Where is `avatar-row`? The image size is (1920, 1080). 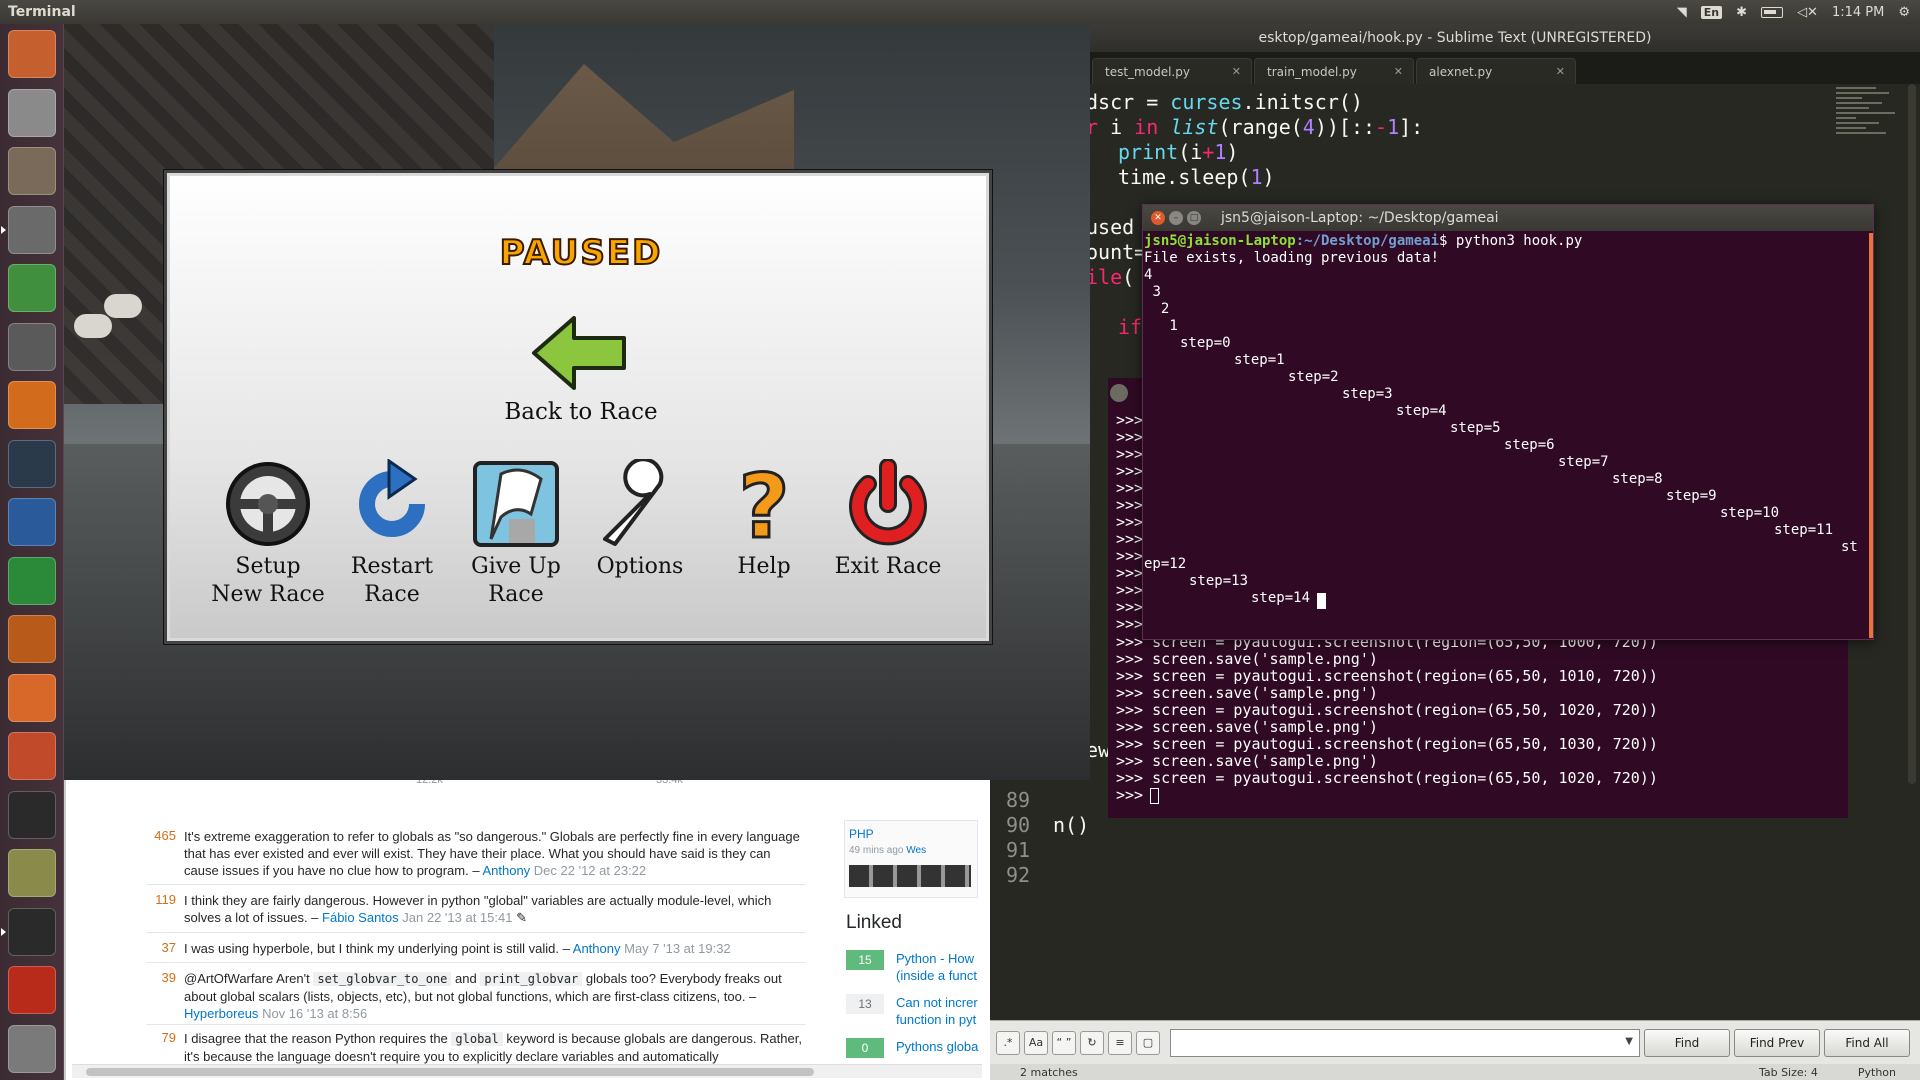 avatar-row is located at coordinates (910, 876).